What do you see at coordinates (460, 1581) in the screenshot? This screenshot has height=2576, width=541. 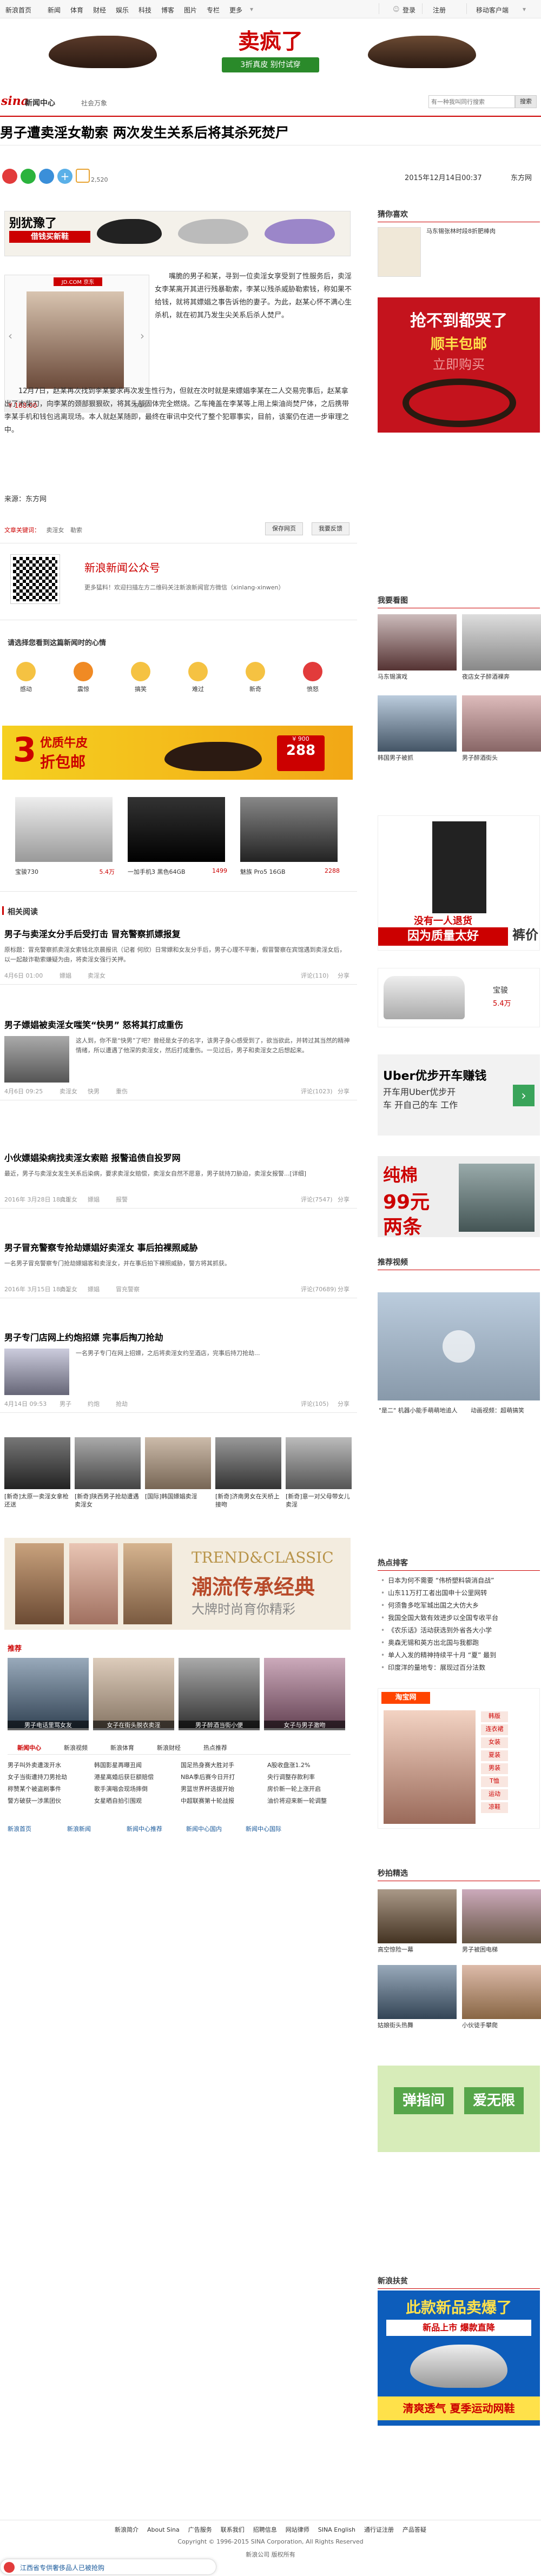 I see `hot-list-item: 日本为何不需要 “伟桥塑料袋消自战”` at bounding box center [460, 1581].